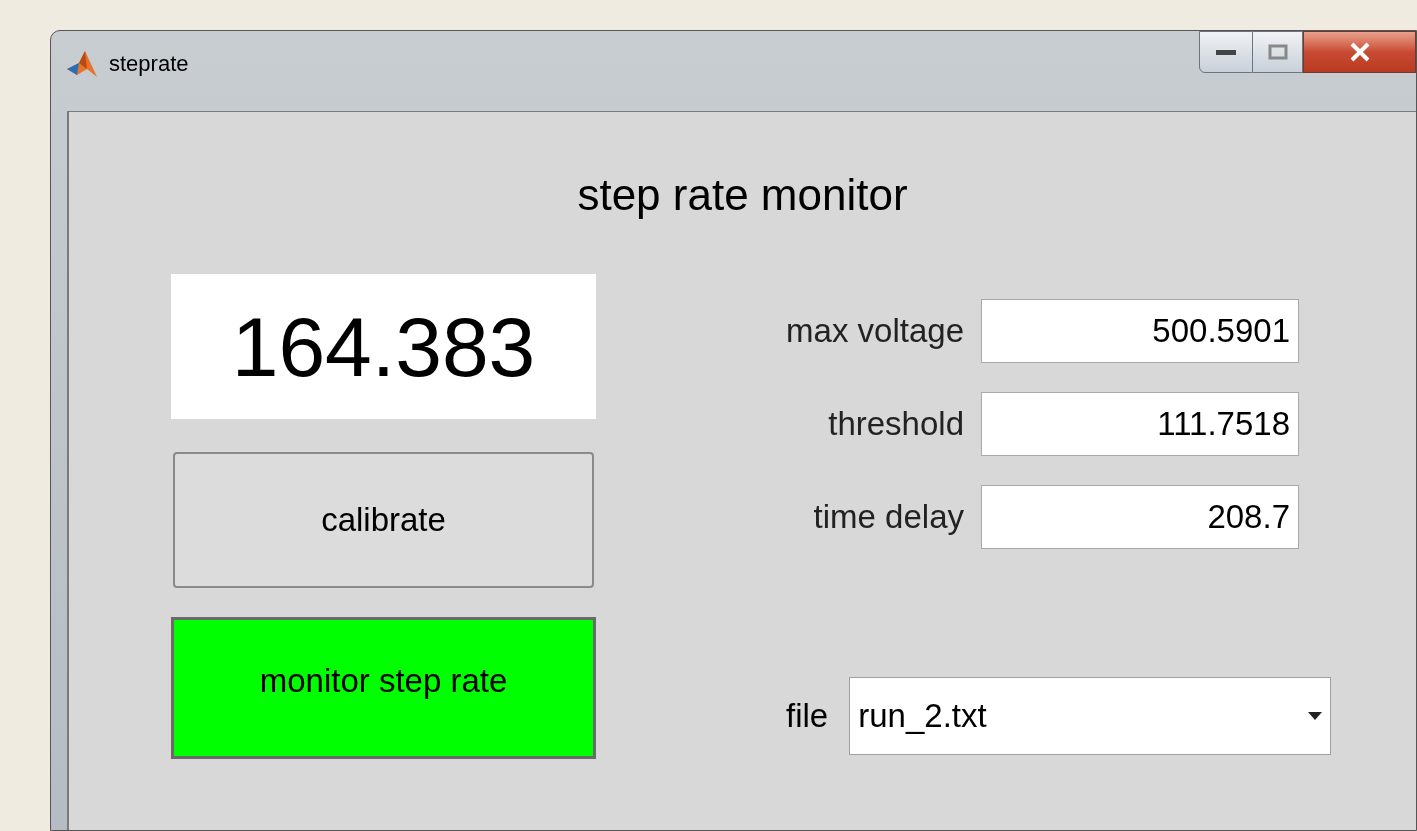 This screenshot has height=831, width=1417. What do you see at coordinates (1140, 424) in the screenshot?
I see `input-field: 111.7518` at bounding box center [1140, 424].